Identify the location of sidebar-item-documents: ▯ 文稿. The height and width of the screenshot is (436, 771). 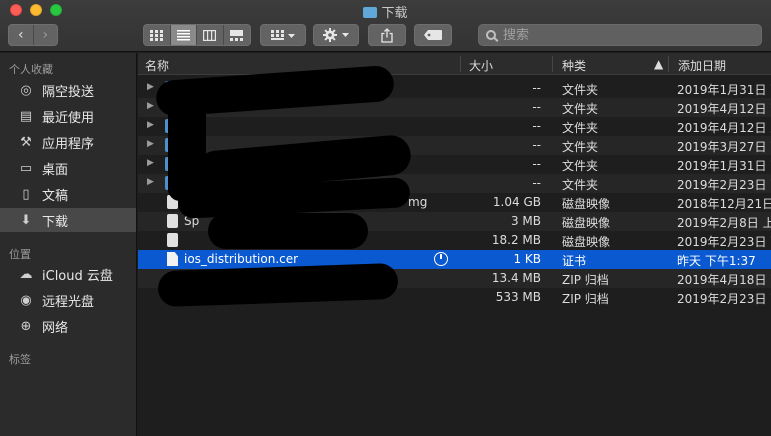
(68, 194).